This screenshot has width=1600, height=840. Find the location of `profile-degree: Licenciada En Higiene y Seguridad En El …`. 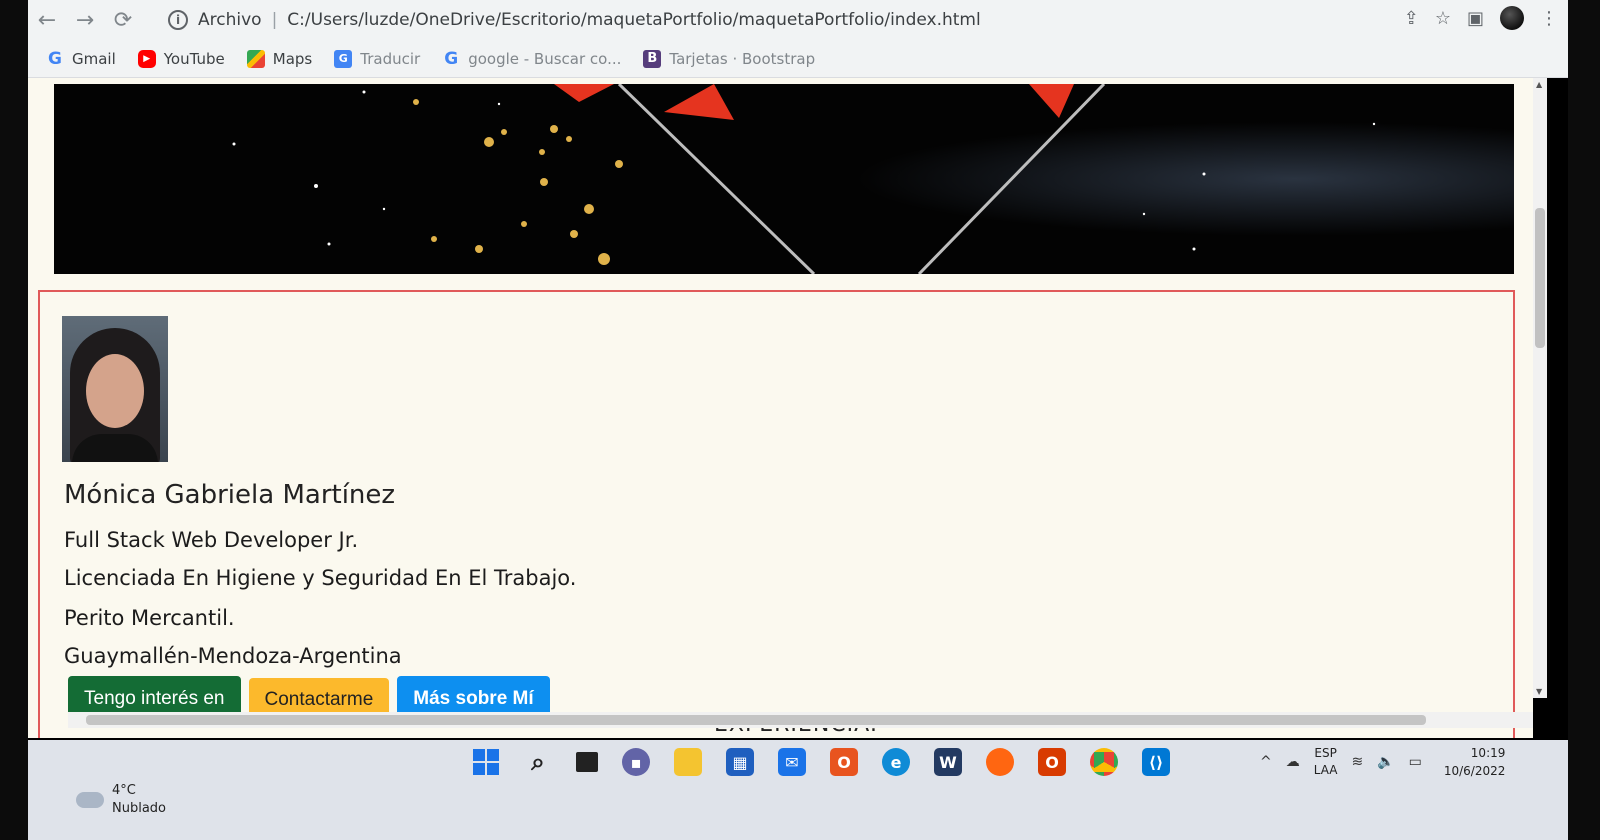

profile-degree: Licenciada En Higiene y Seguridad En El … is located at coordinates (320, 578).